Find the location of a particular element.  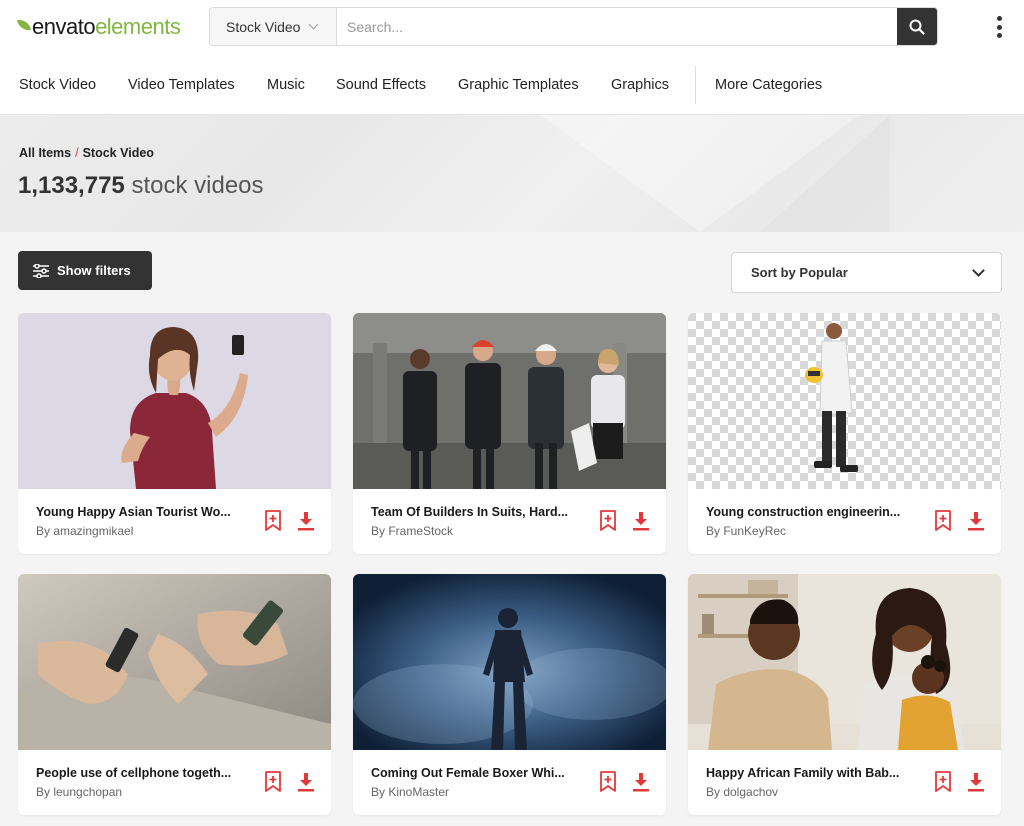

video-author: By leungchopan is located at coordinates (79, 792).